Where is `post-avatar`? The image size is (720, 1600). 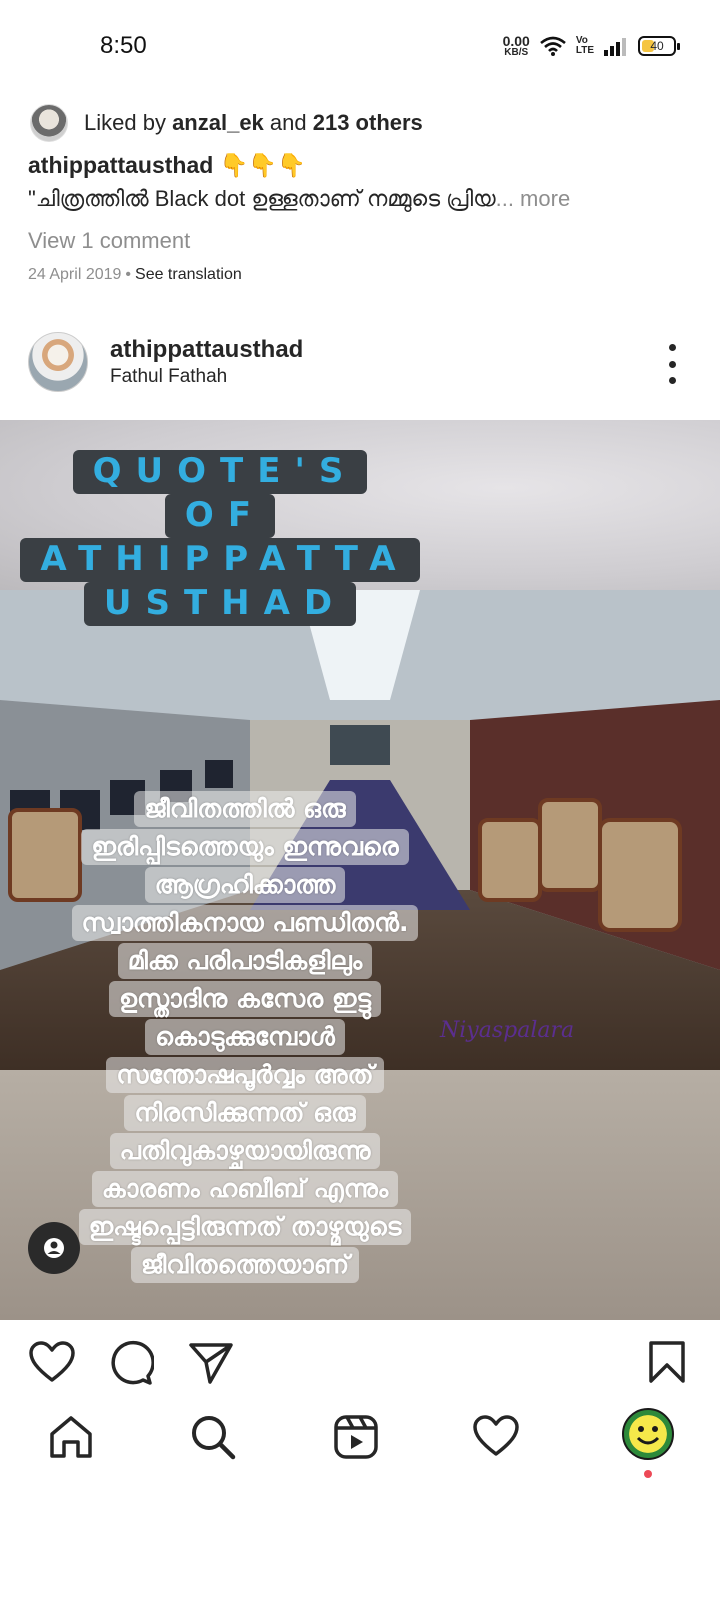 post-avatar is located at coordinates (58, 362).